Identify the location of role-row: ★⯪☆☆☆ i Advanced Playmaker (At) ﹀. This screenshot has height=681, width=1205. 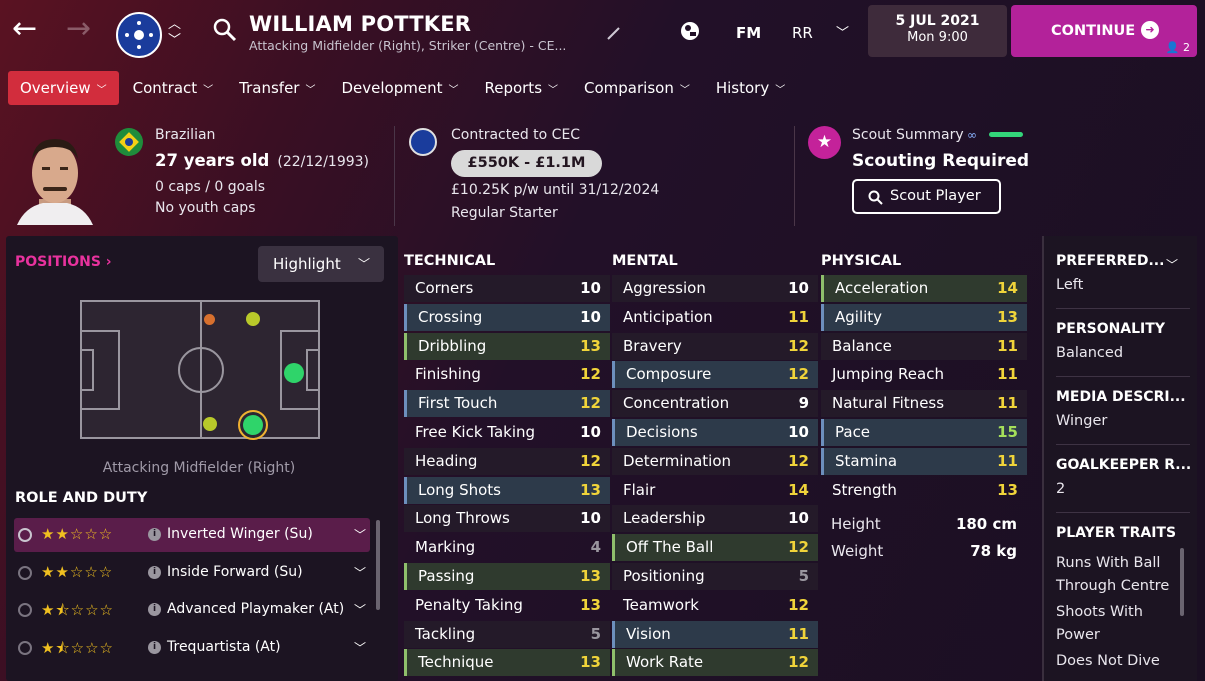
(192, 610).